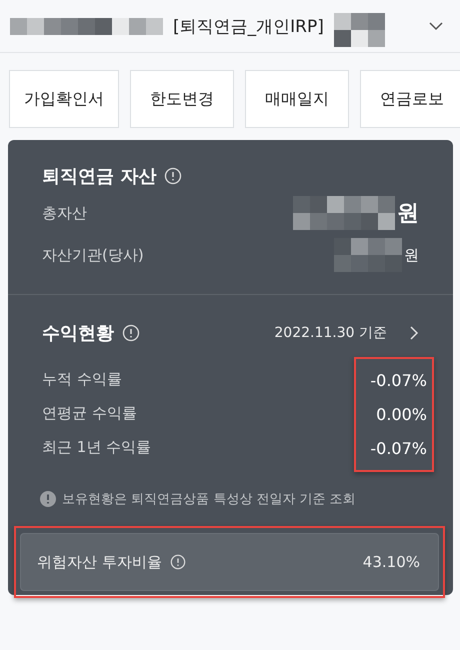  I want to click on notice-text: 보유현황은 퇴직연금상품 특성상 전일자 기준 조회, so click(209, 499).